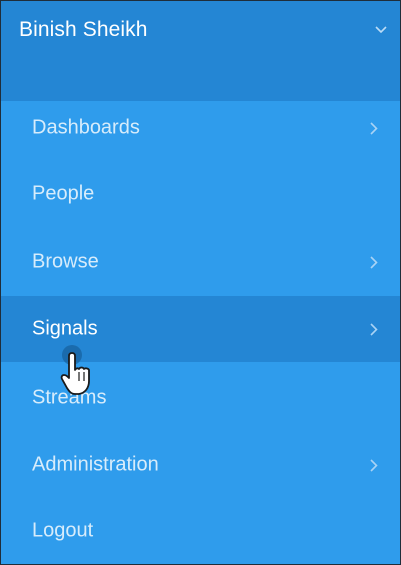 This screenshot has width=401, height=565. Describe the element at coordinates (200, 128) in the screenshot. I see `menu-item-dashboards: Dashboards` at that location.